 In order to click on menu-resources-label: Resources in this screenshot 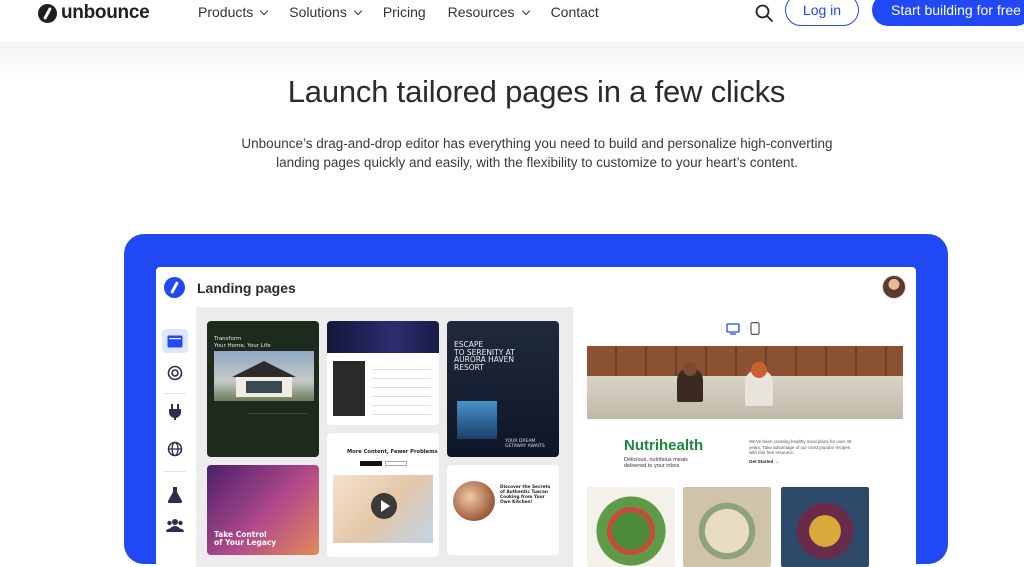, I will do `click(481, 12)`.